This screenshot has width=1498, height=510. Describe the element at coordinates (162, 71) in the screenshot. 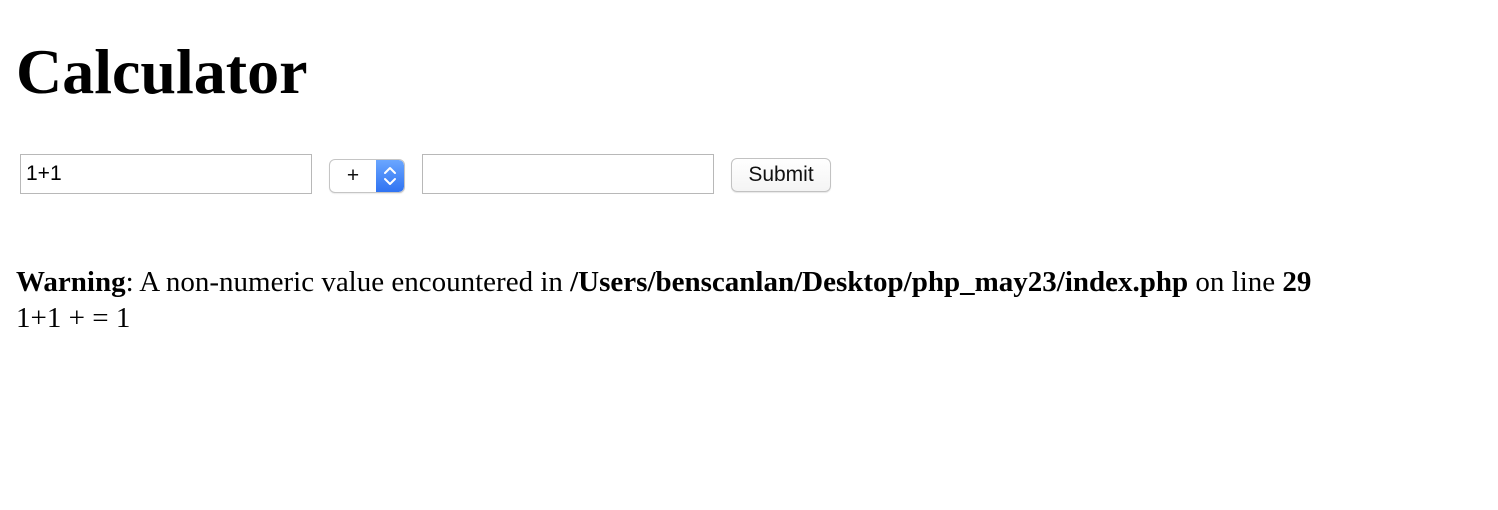

I see `page-title: Calculator` at that location.